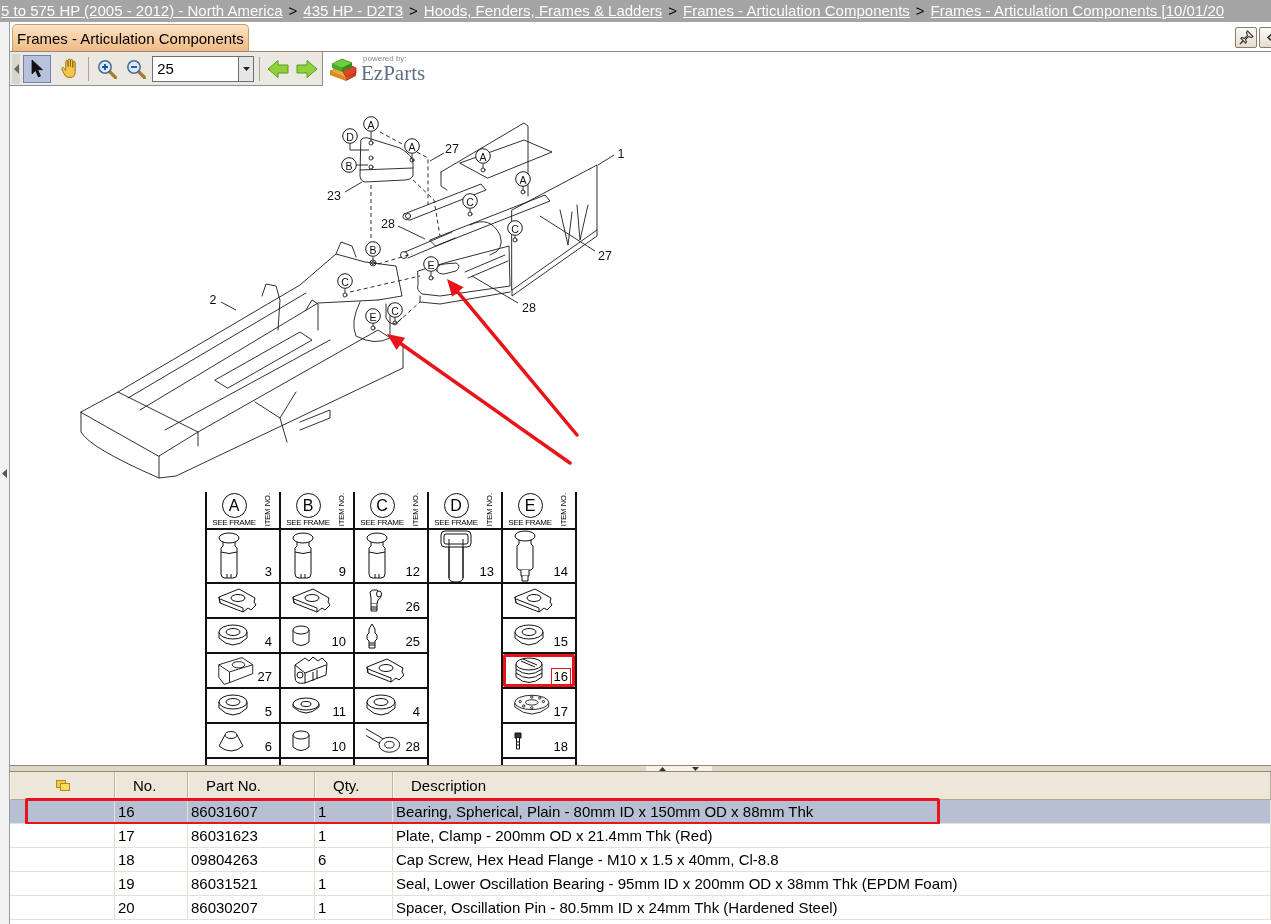 Image resolution: width=1271 pixels, height=924 pixels. Describe the element at coordinates (486, 571) in the screenshot. I see `item-number: 13` at that location.